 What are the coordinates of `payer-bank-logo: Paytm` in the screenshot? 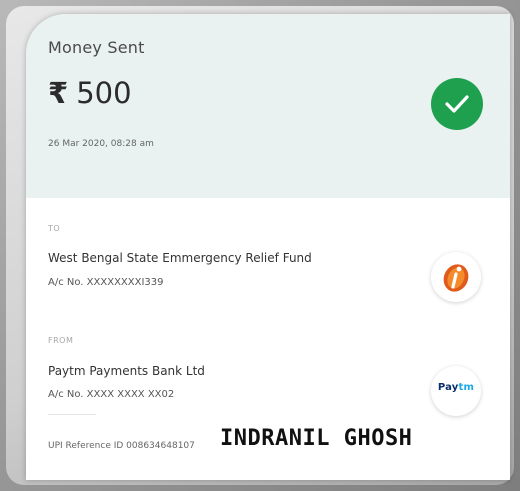 It's located at (456, 391).